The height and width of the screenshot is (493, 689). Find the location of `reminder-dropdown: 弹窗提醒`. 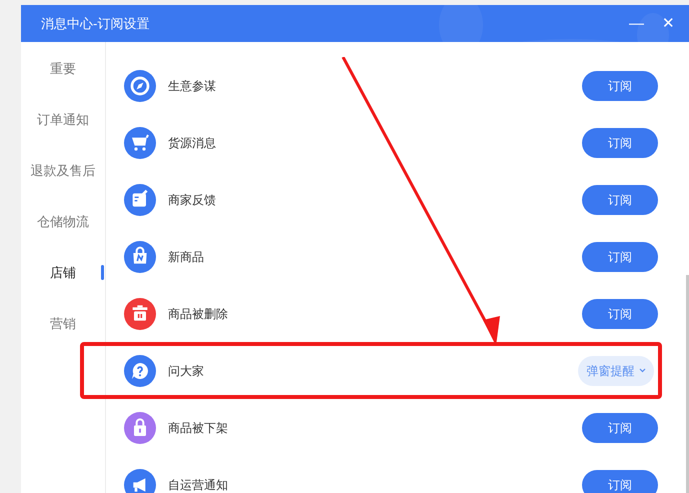

reminder-dropdown: 弹窗提醒 is located at coordinates (616, 371).